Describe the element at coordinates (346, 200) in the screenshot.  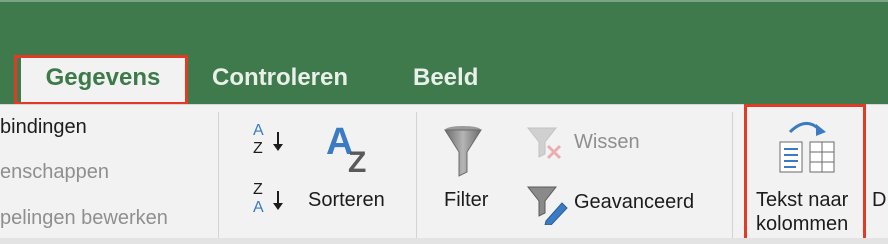
I see `sort-label: Sorteren` at that location.